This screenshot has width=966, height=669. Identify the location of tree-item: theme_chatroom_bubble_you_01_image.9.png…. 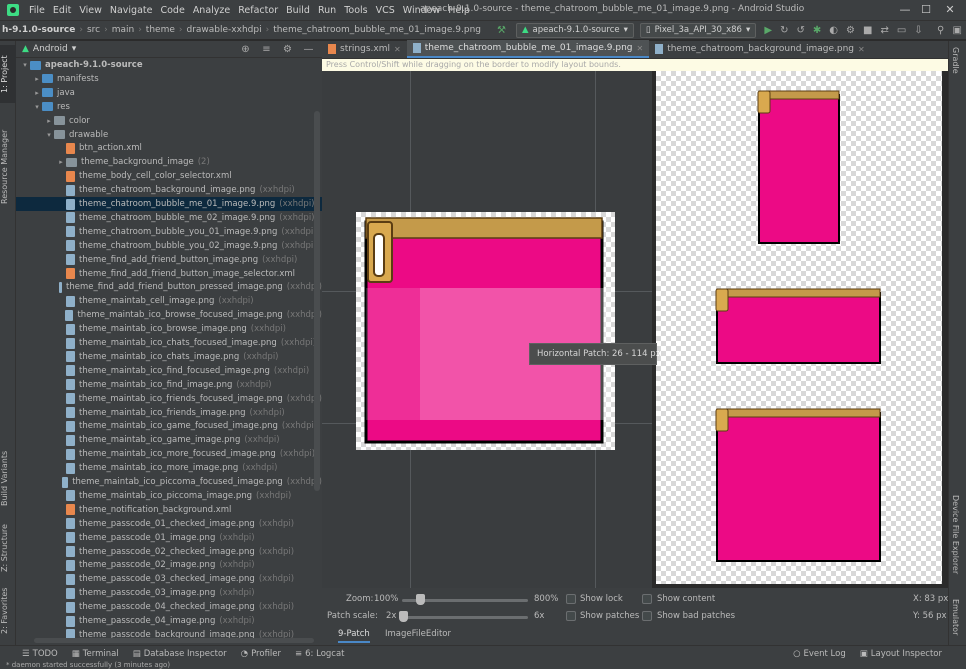
(169, 232).